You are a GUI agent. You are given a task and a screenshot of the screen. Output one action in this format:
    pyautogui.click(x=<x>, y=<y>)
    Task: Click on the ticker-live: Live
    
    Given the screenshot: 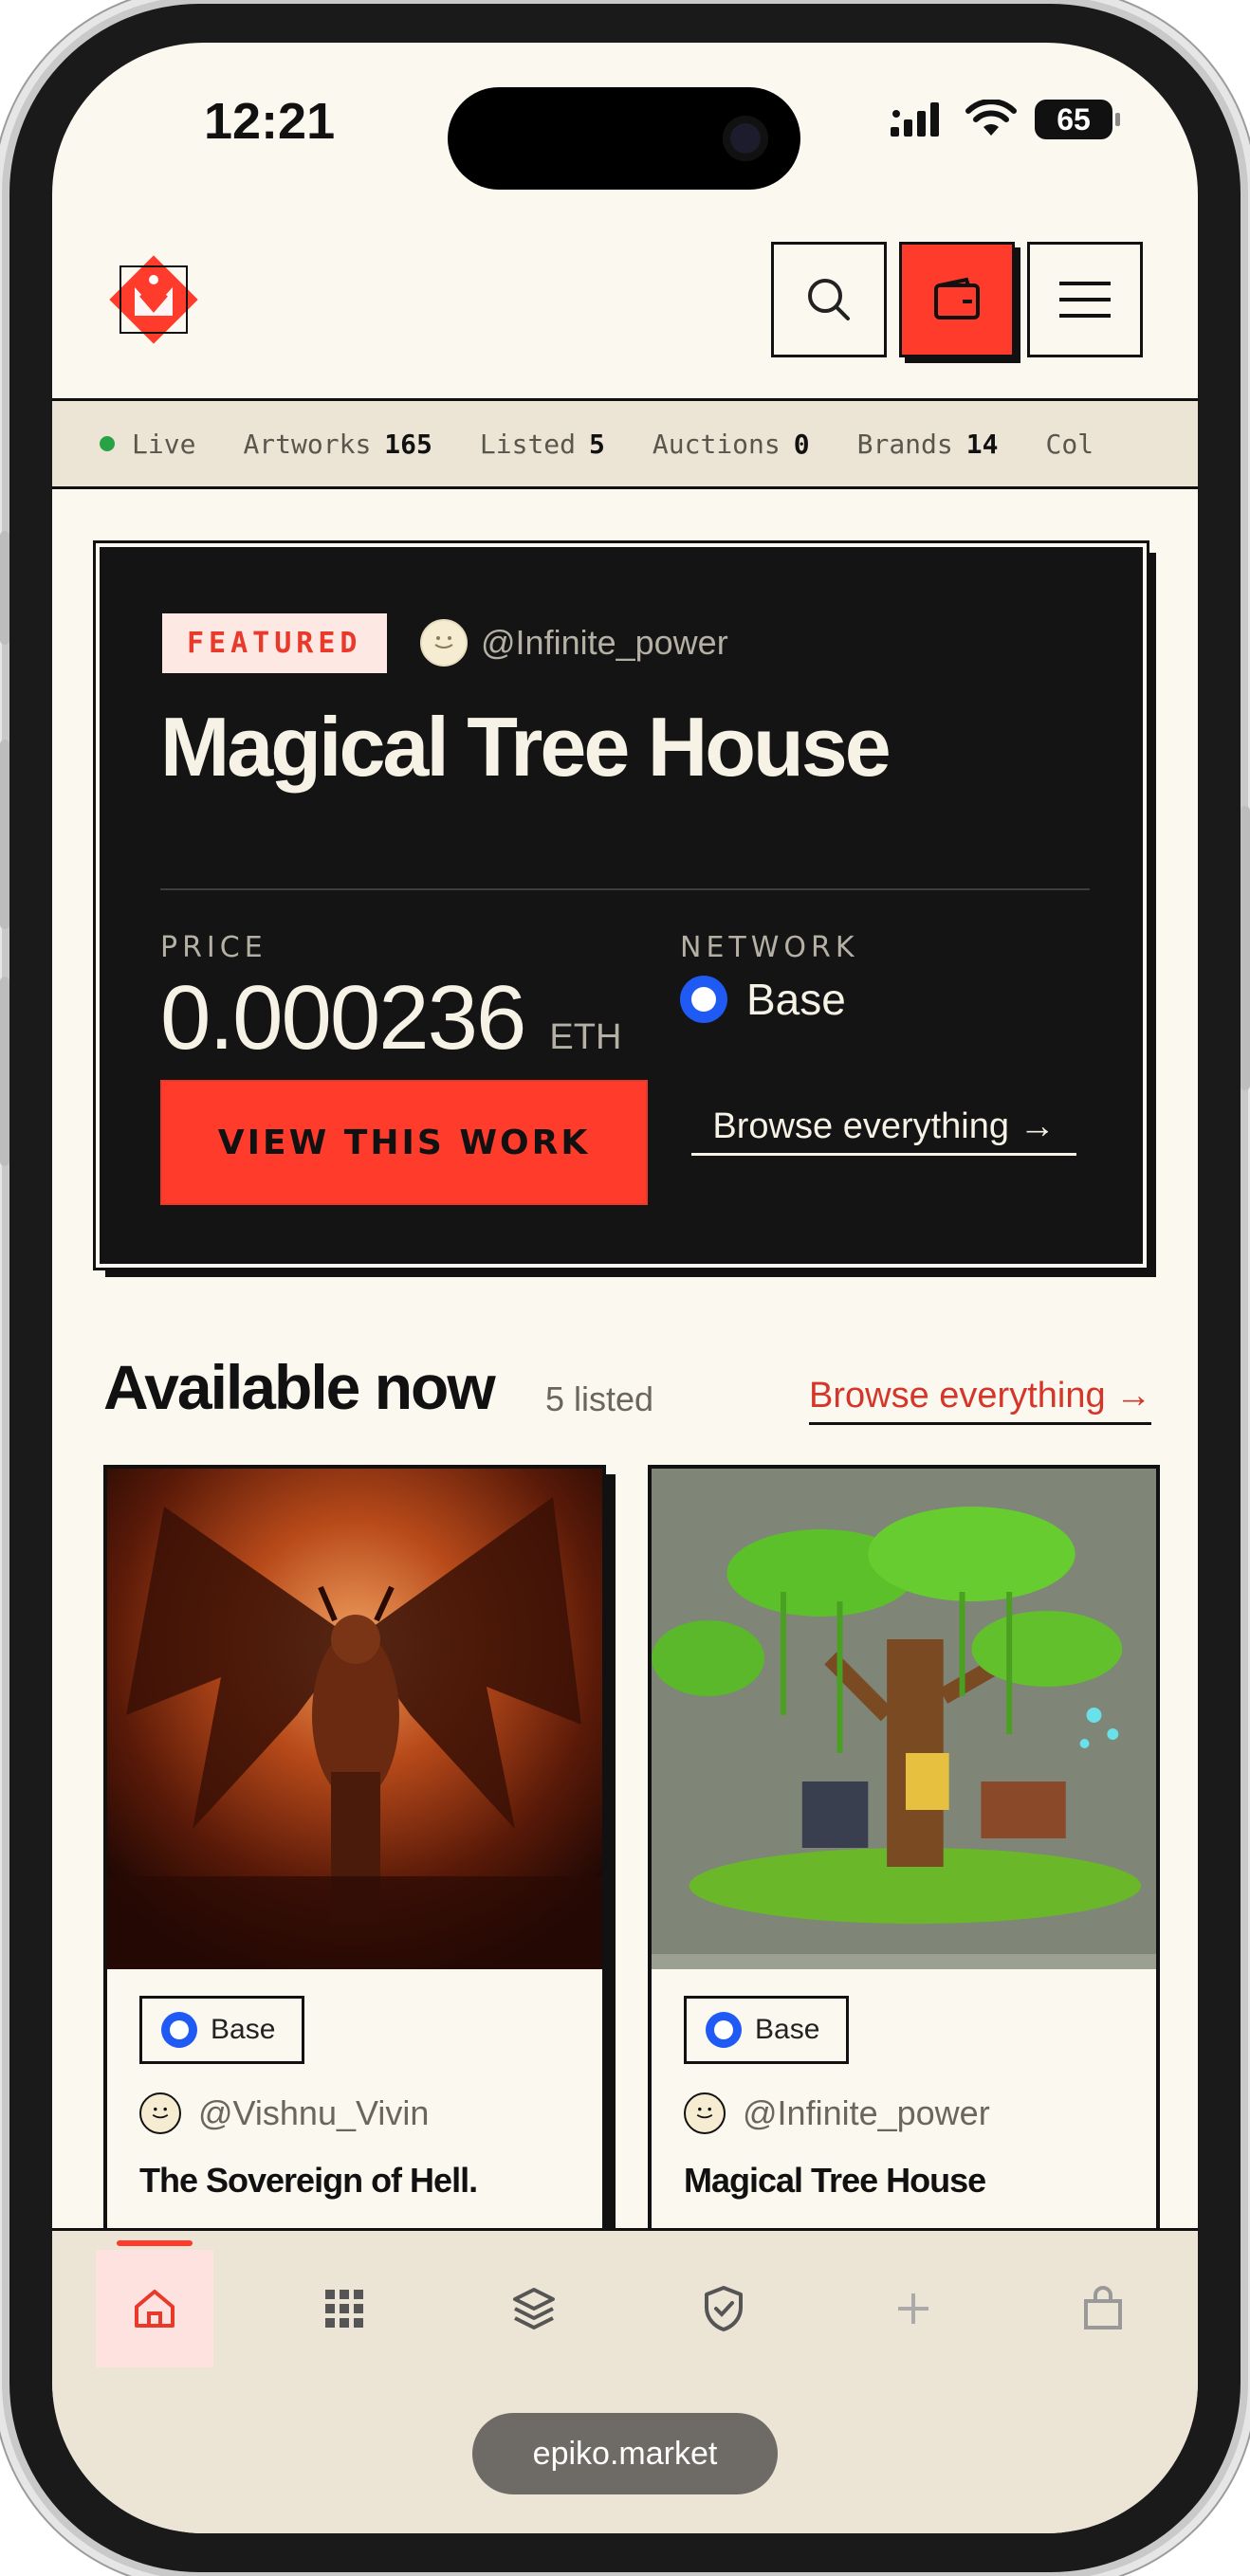 What is the action you would take?
    pyautogui.click(x=163, y=444)
    